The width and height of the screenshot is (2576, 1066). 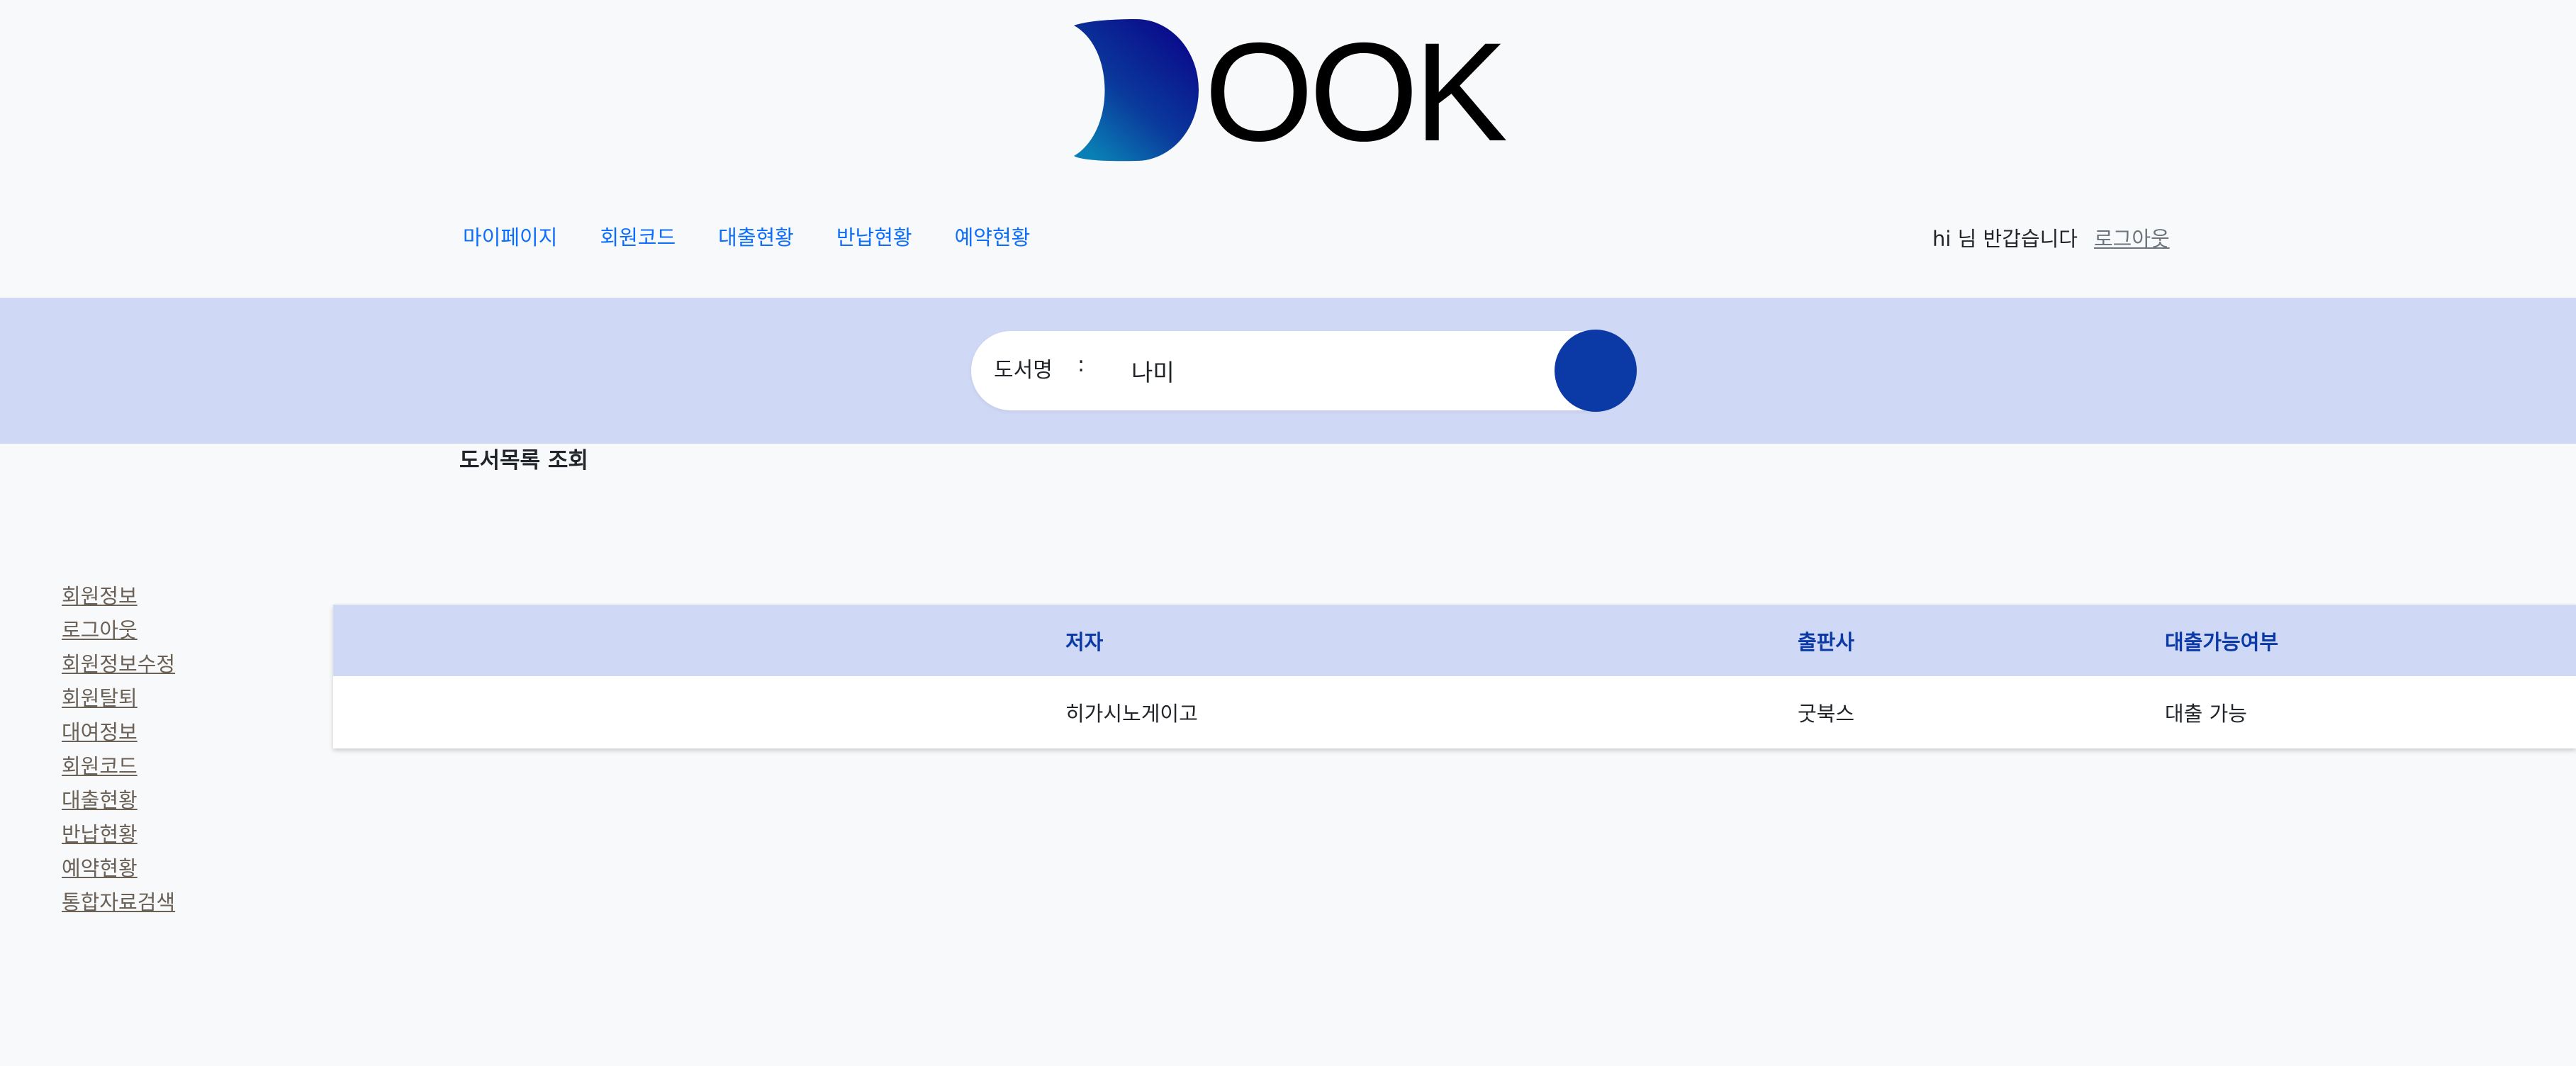 What do you see at coordinates (118, 664) in the screenshot?
I see `sidebar-item-edit-member: 회원정보수정` at bounding box center [118, 664].